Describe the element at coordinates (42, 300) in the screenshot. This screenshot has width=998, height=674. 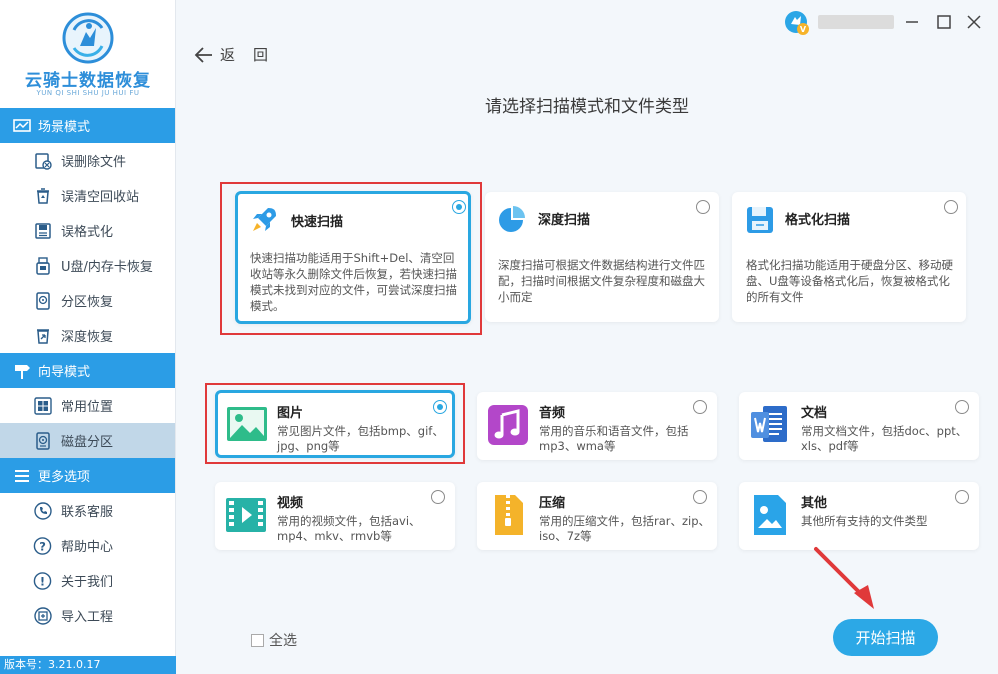
I see `hard-disk-icon` at that location.